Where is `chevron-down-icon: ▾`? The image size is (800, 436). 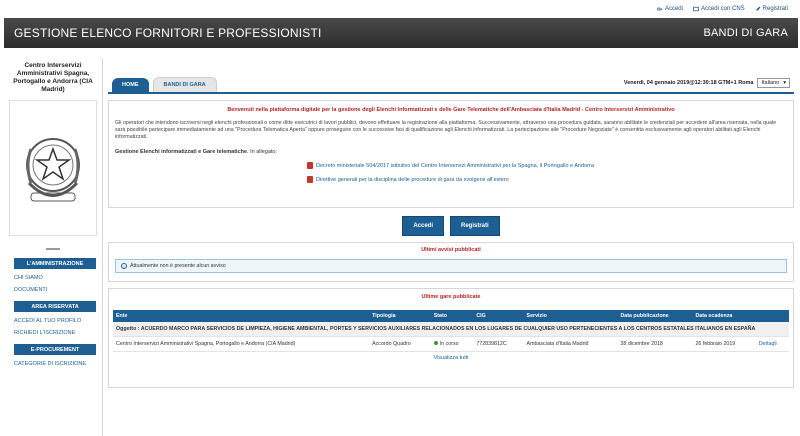
chevron-down-icon: ▾ is located at coordinates (784, 83).